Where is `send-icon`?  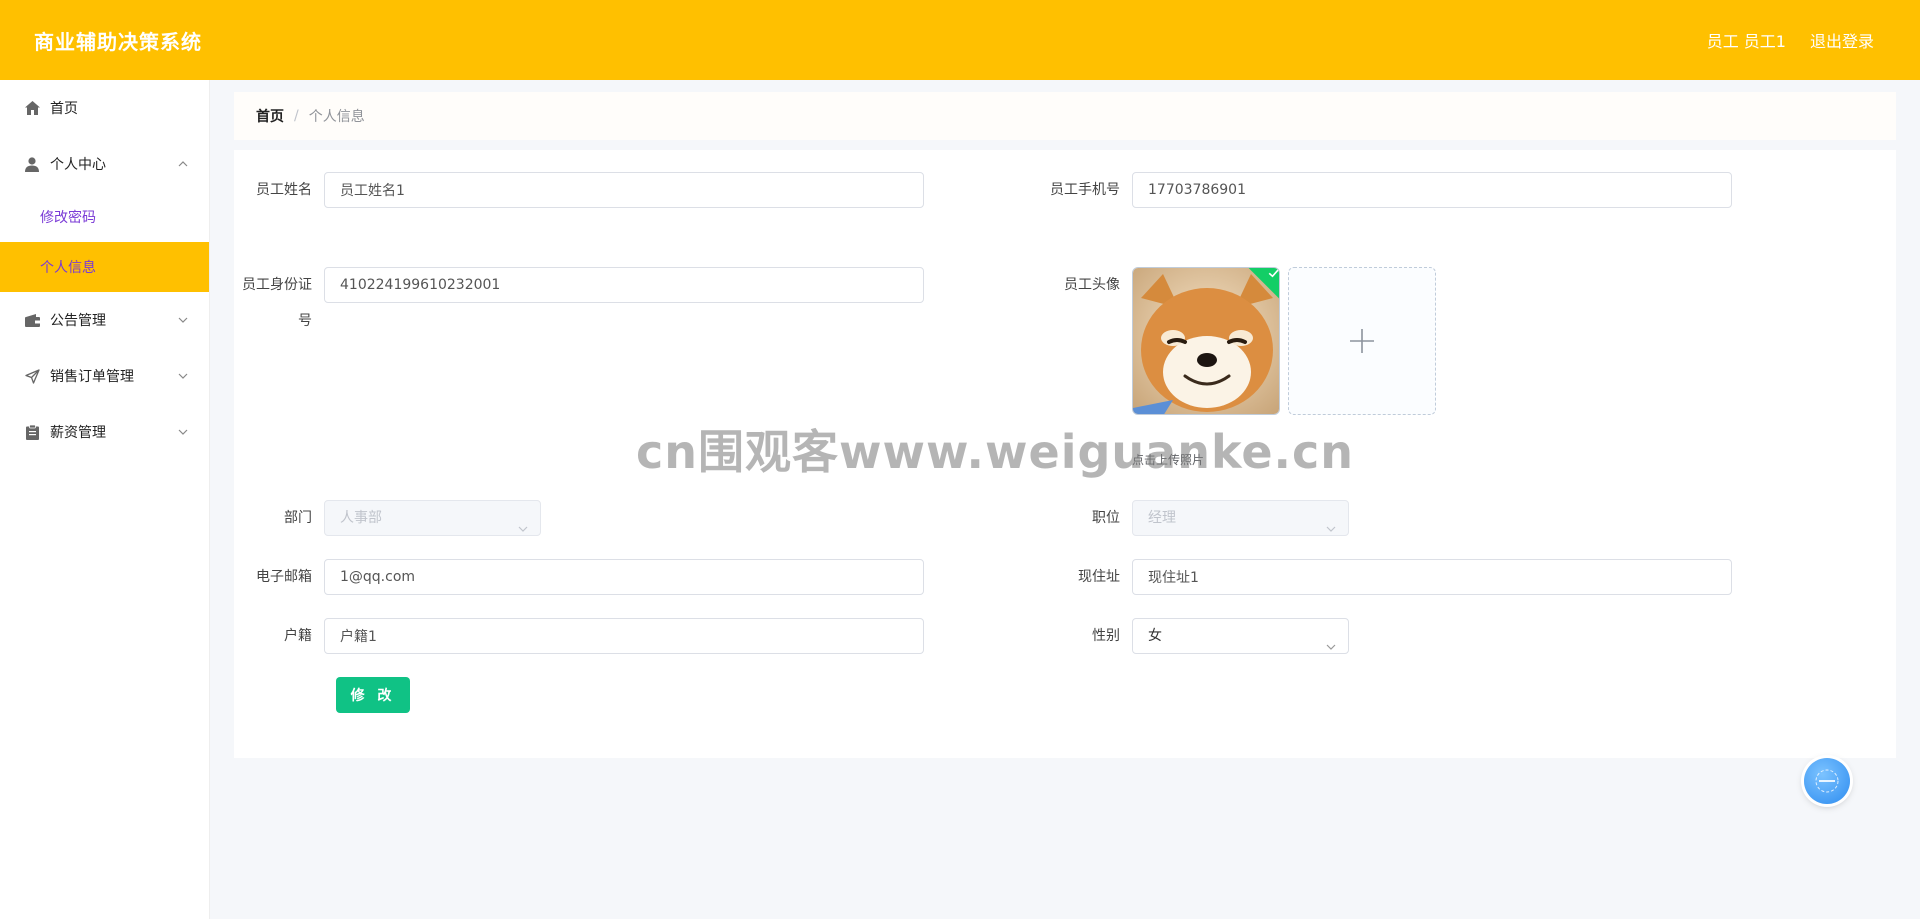
send-icon is located at coordinates (32, 376).